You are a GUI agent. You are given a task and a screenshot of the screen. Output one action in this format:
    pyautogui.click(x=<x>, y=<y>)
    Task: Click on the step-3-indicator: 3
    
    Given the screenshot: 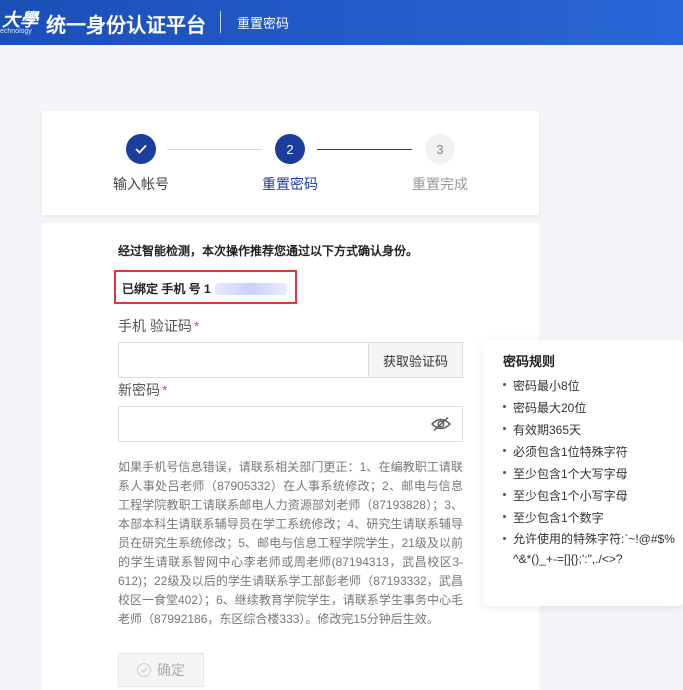 What is the action you would take?
    pyautogui.click(x=440, y=149)
    